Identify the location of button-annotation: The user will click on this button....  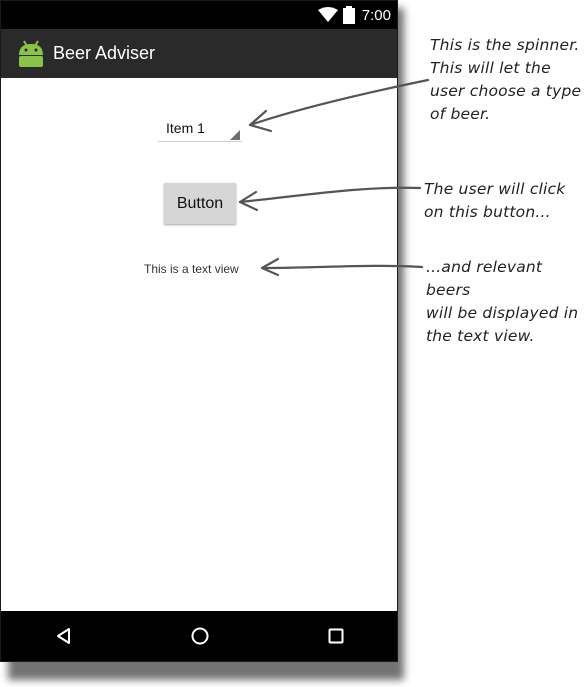
(495, 200).